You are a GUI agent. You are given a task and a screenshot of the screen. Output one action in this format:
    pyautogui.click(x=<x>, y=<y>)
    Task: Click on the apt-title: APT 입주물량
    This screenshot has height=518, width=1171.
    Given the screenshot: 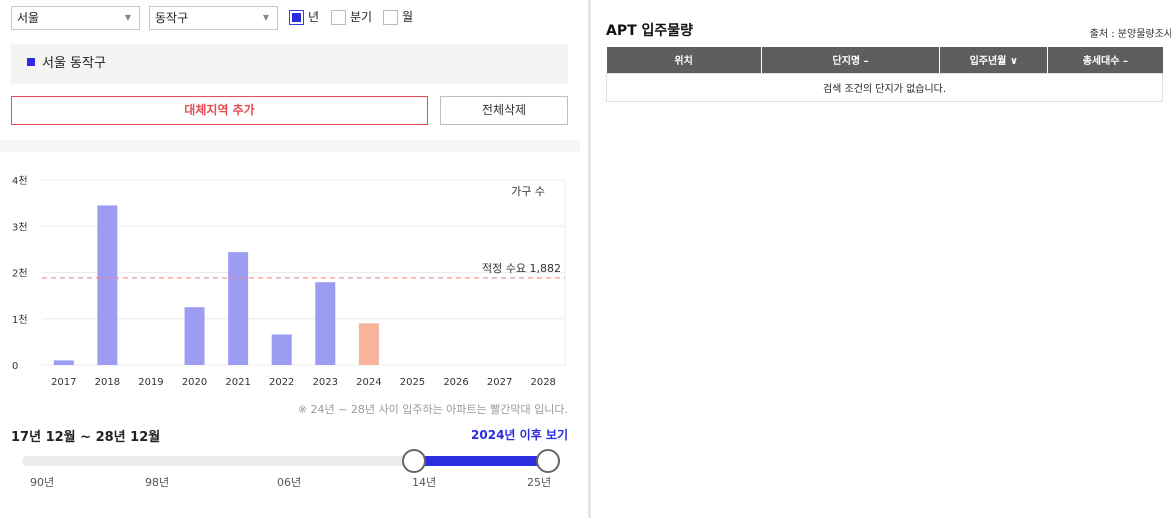 What is the action you would take?
    pyautogui.click(x=650, y=31)
    